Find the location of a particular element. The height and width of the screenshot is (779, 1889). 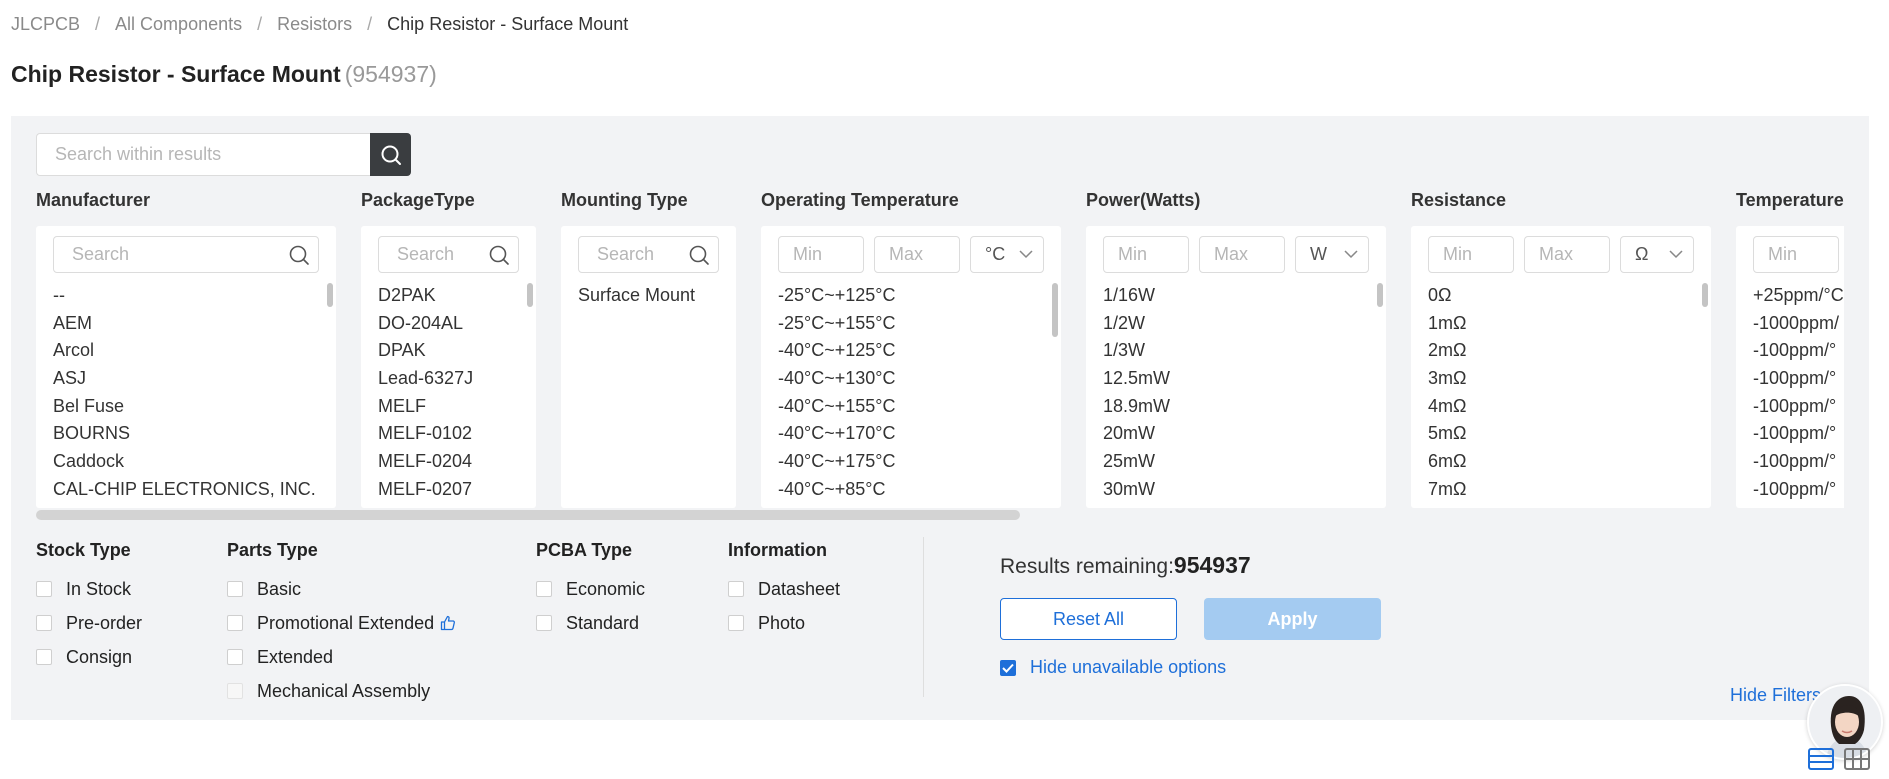

filter-option: 1/2W is located at coordinates (1239, 324).